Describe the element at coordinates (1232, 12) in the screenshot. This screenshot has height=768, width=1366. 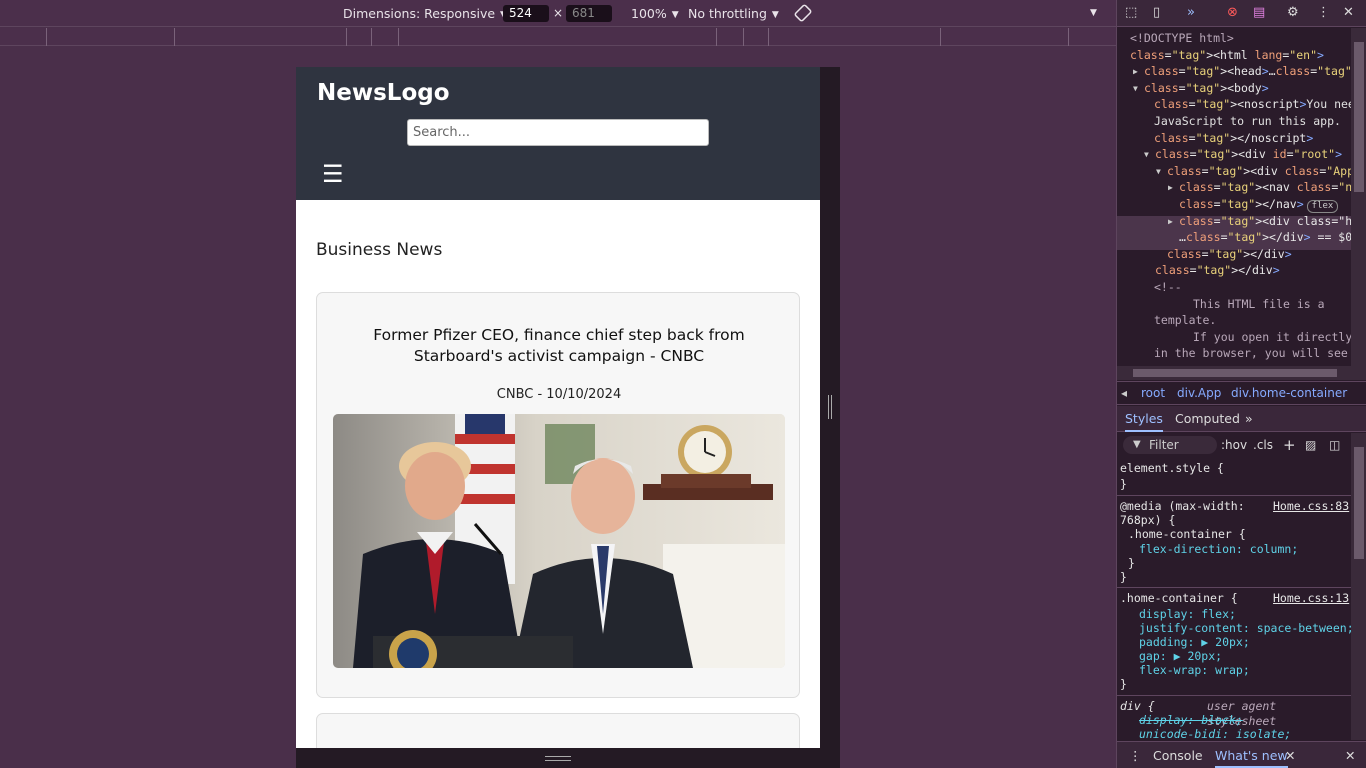
I see `error-icon: ⊗` at that location.